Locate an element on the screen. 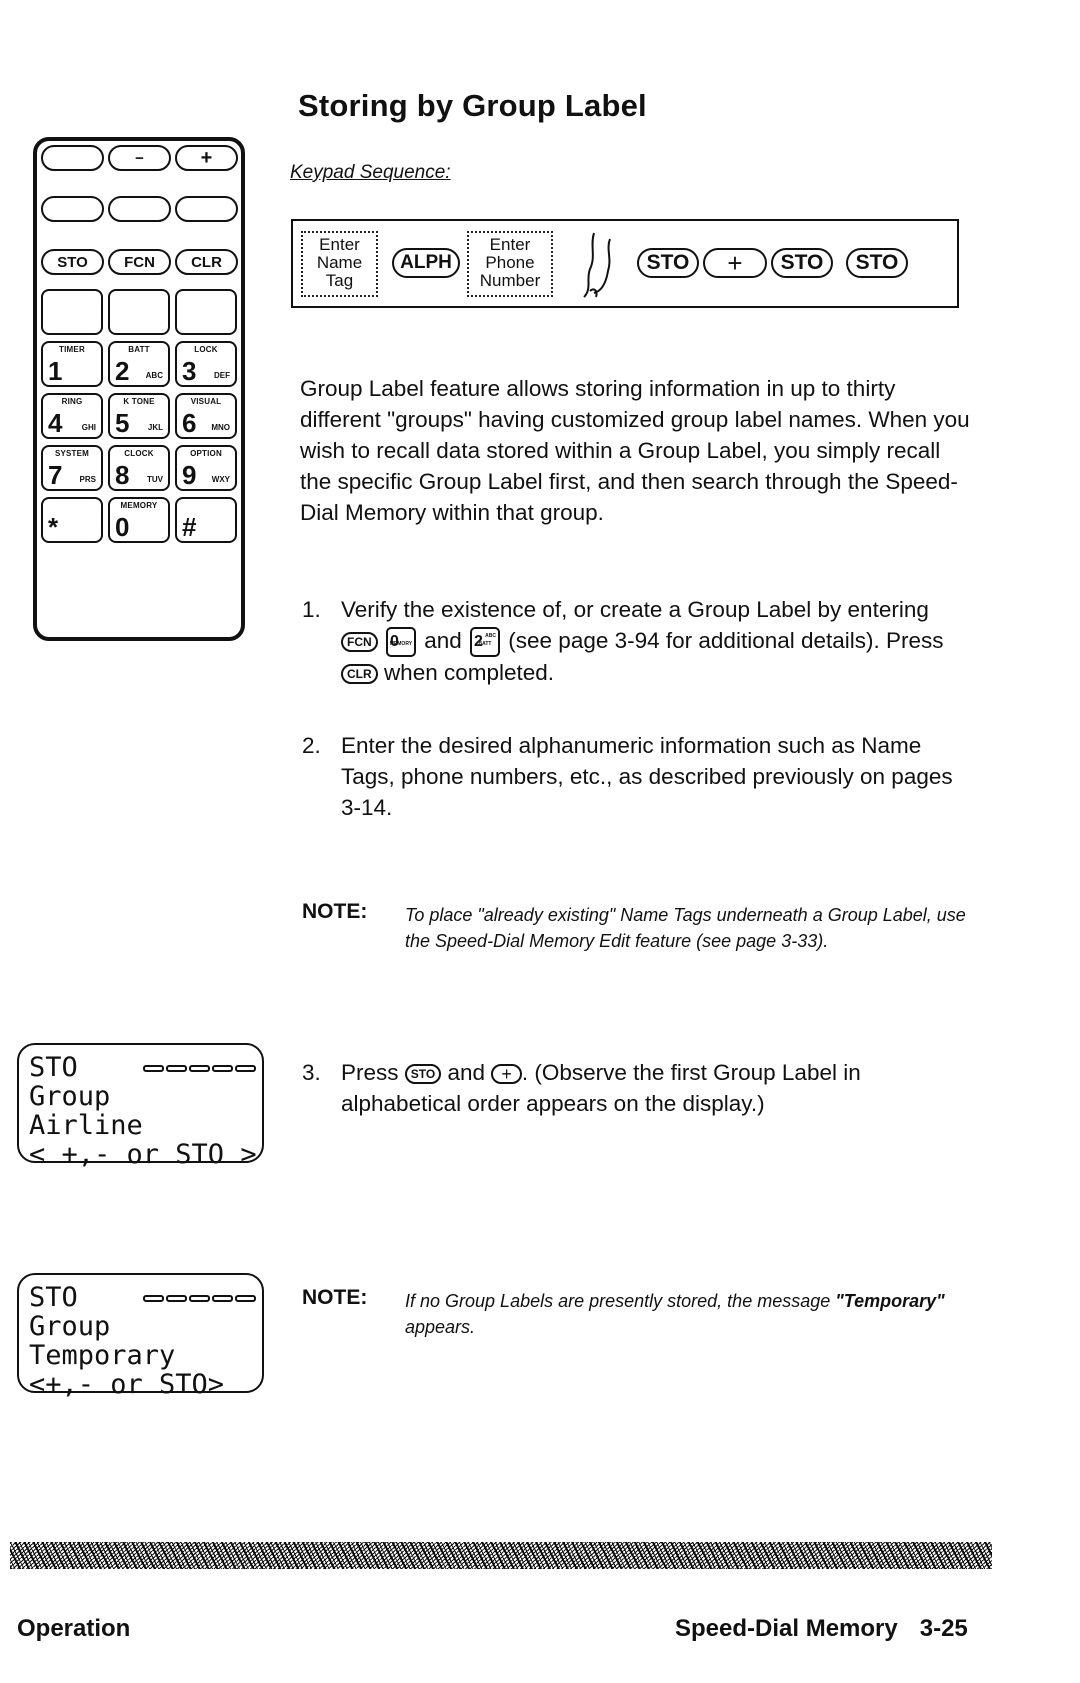 The height and width of the screenshot is (1683, 1080). keypad-sequence-label: Keypad Sequence: is located at coordinates (370, 172).